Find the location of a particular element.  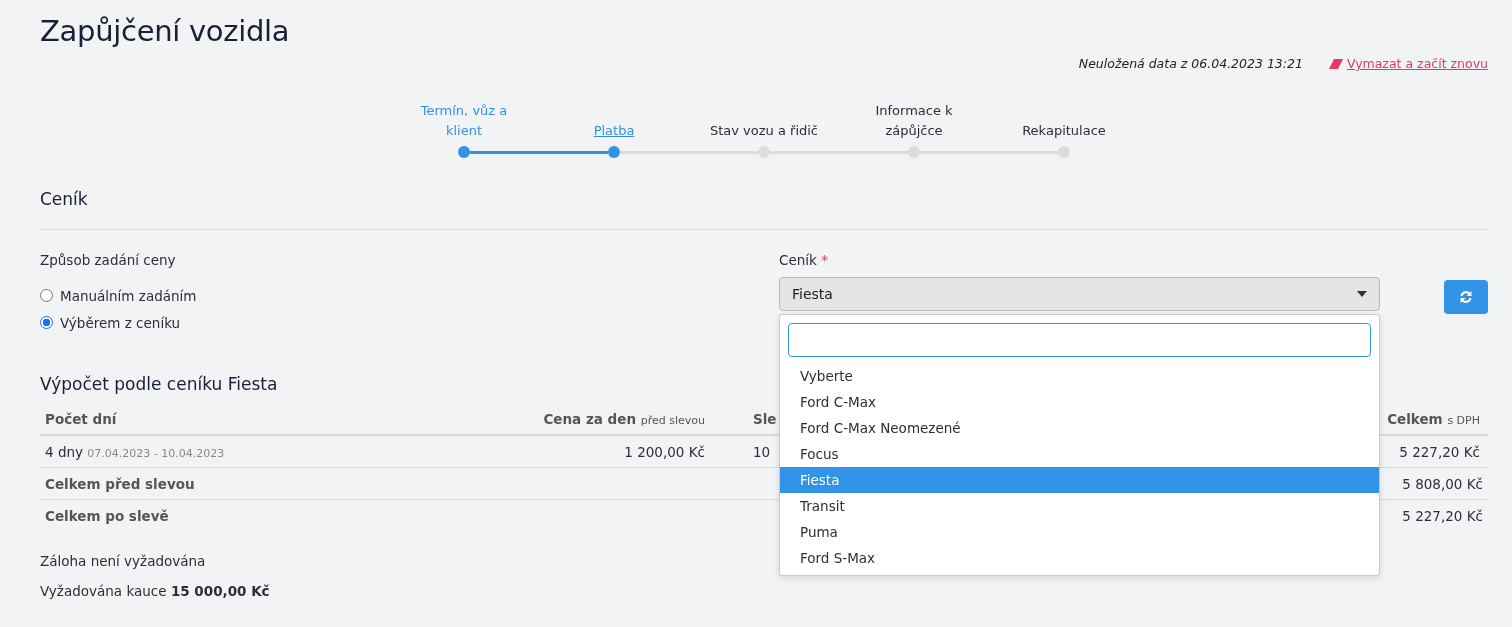

column-header: Sle is located at coordinates (765, 419).